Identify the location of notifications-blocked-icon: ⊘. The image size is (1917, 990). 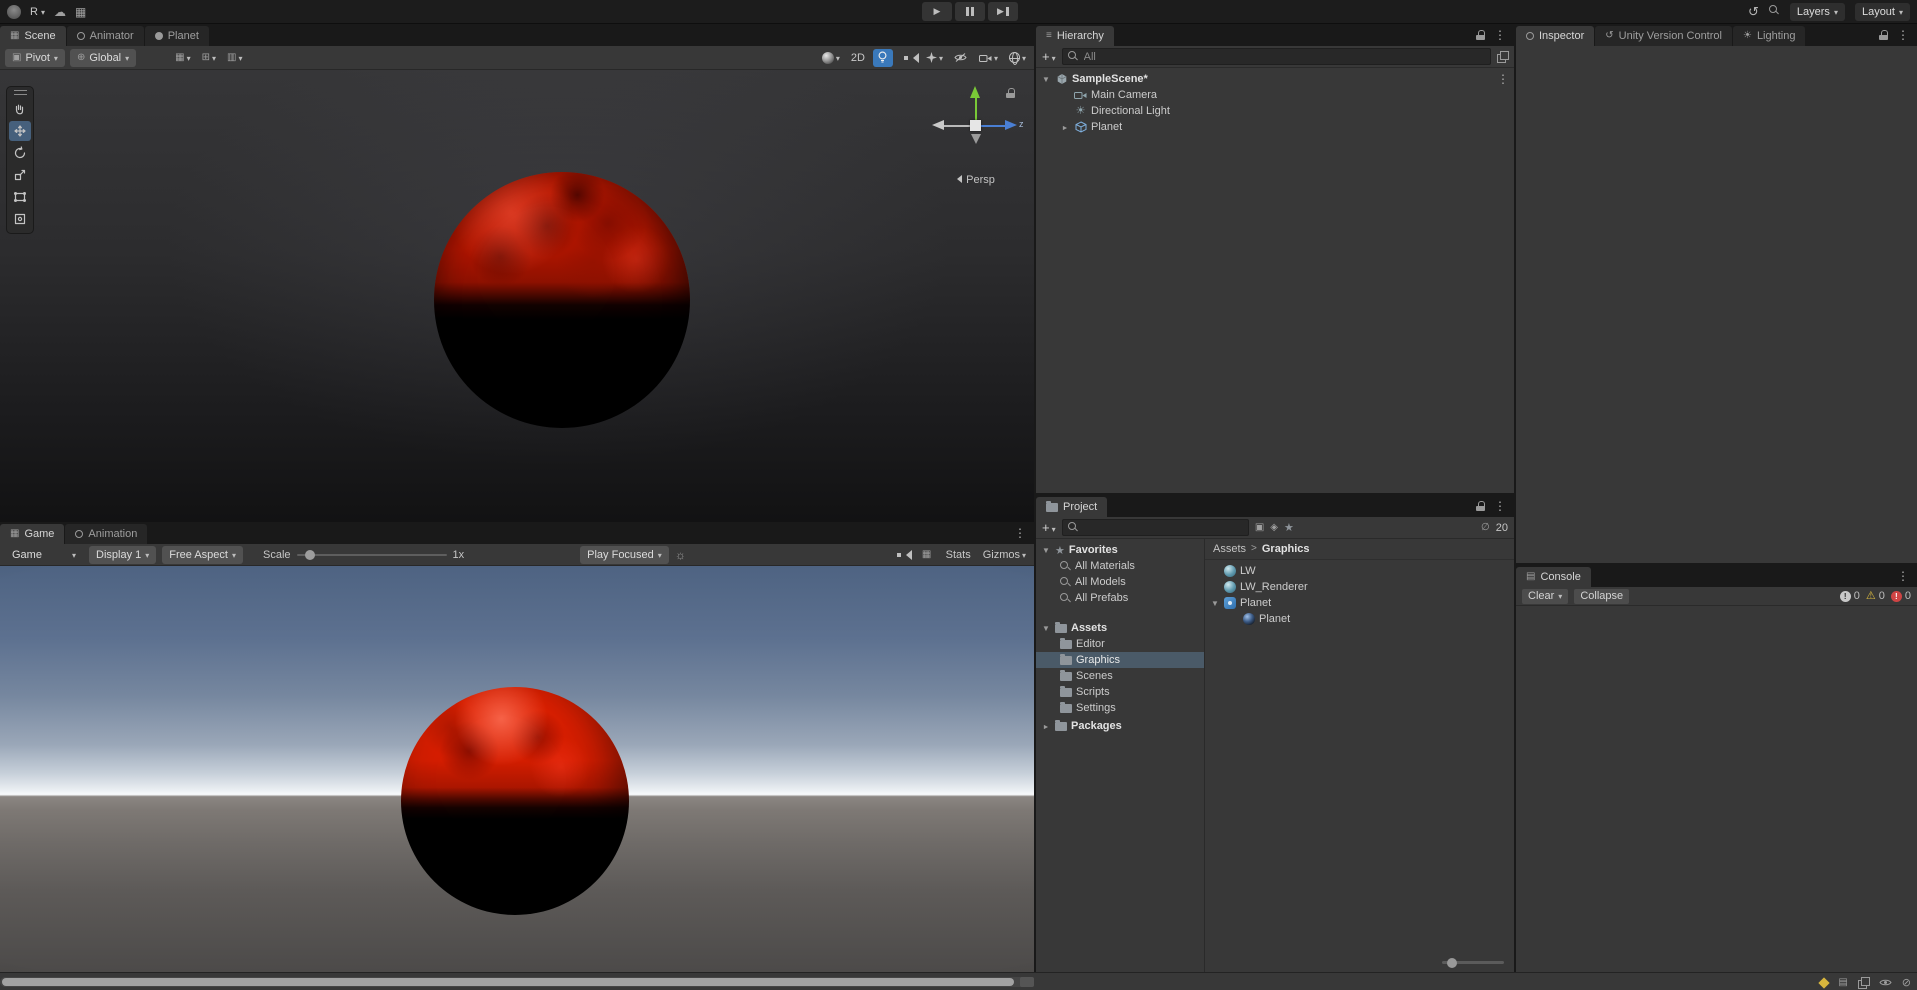
(1906, 982).